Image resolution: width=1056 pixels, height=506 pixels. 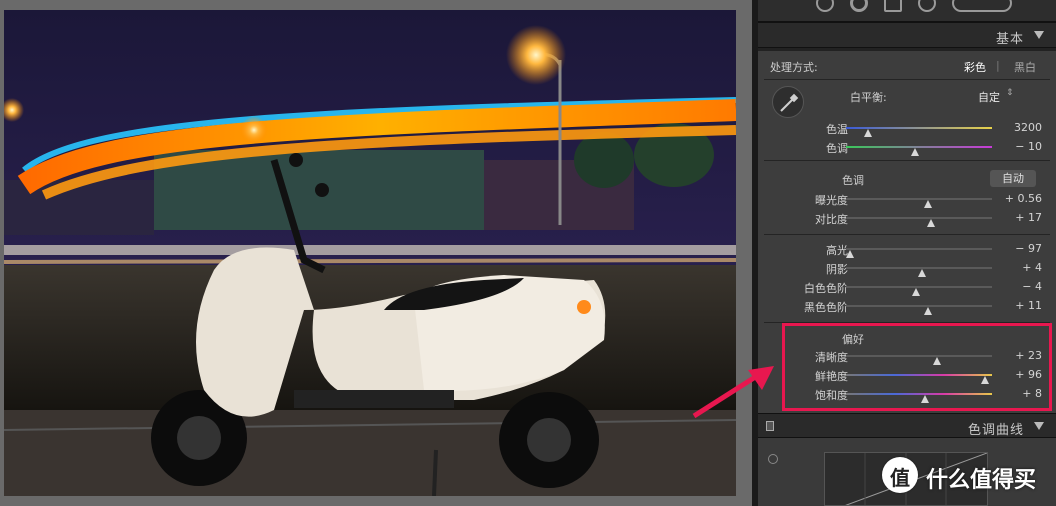 What do you see at coordinates (837, 129) in the screenshot?
I see `slider-label: 色温` at bounding box center [837, 129].